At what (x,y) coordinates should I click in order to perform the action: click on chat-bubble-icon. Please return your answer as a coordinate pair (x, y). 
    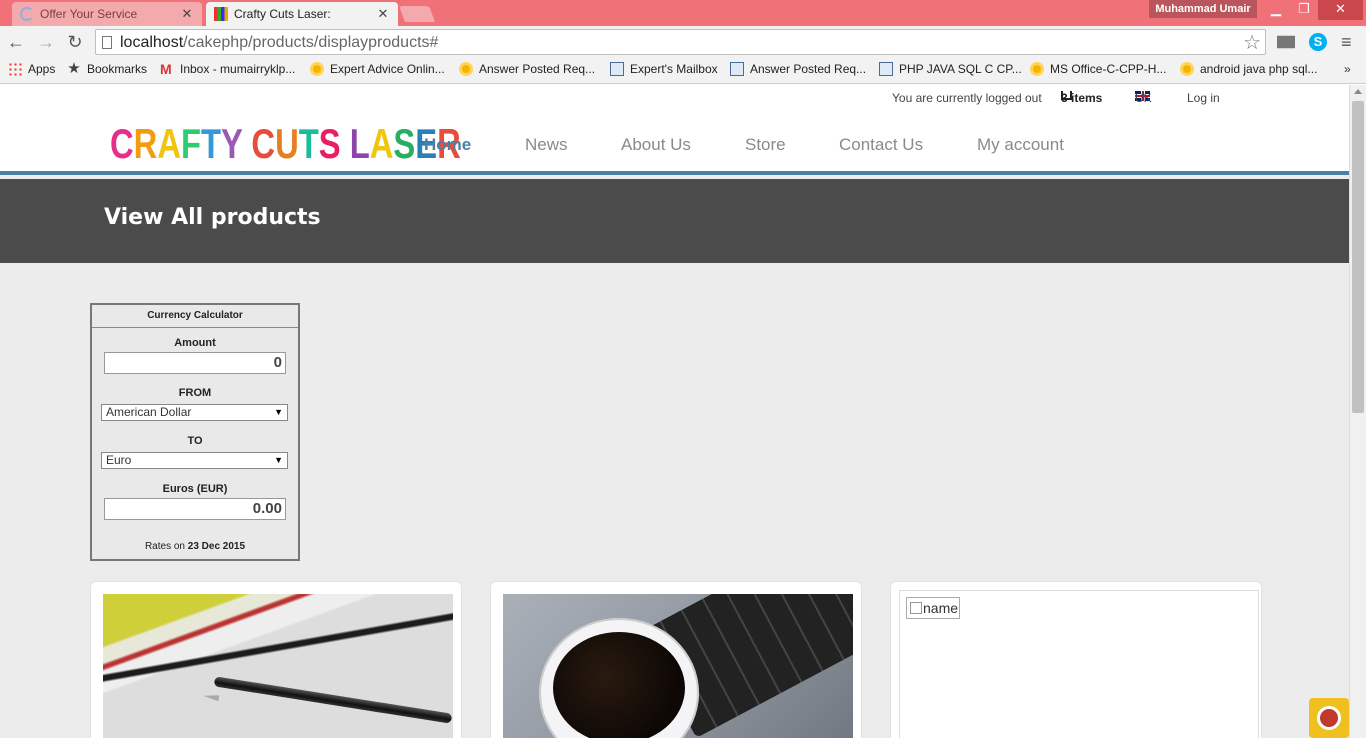
    Looking at the image, I should click on (1329, 718).